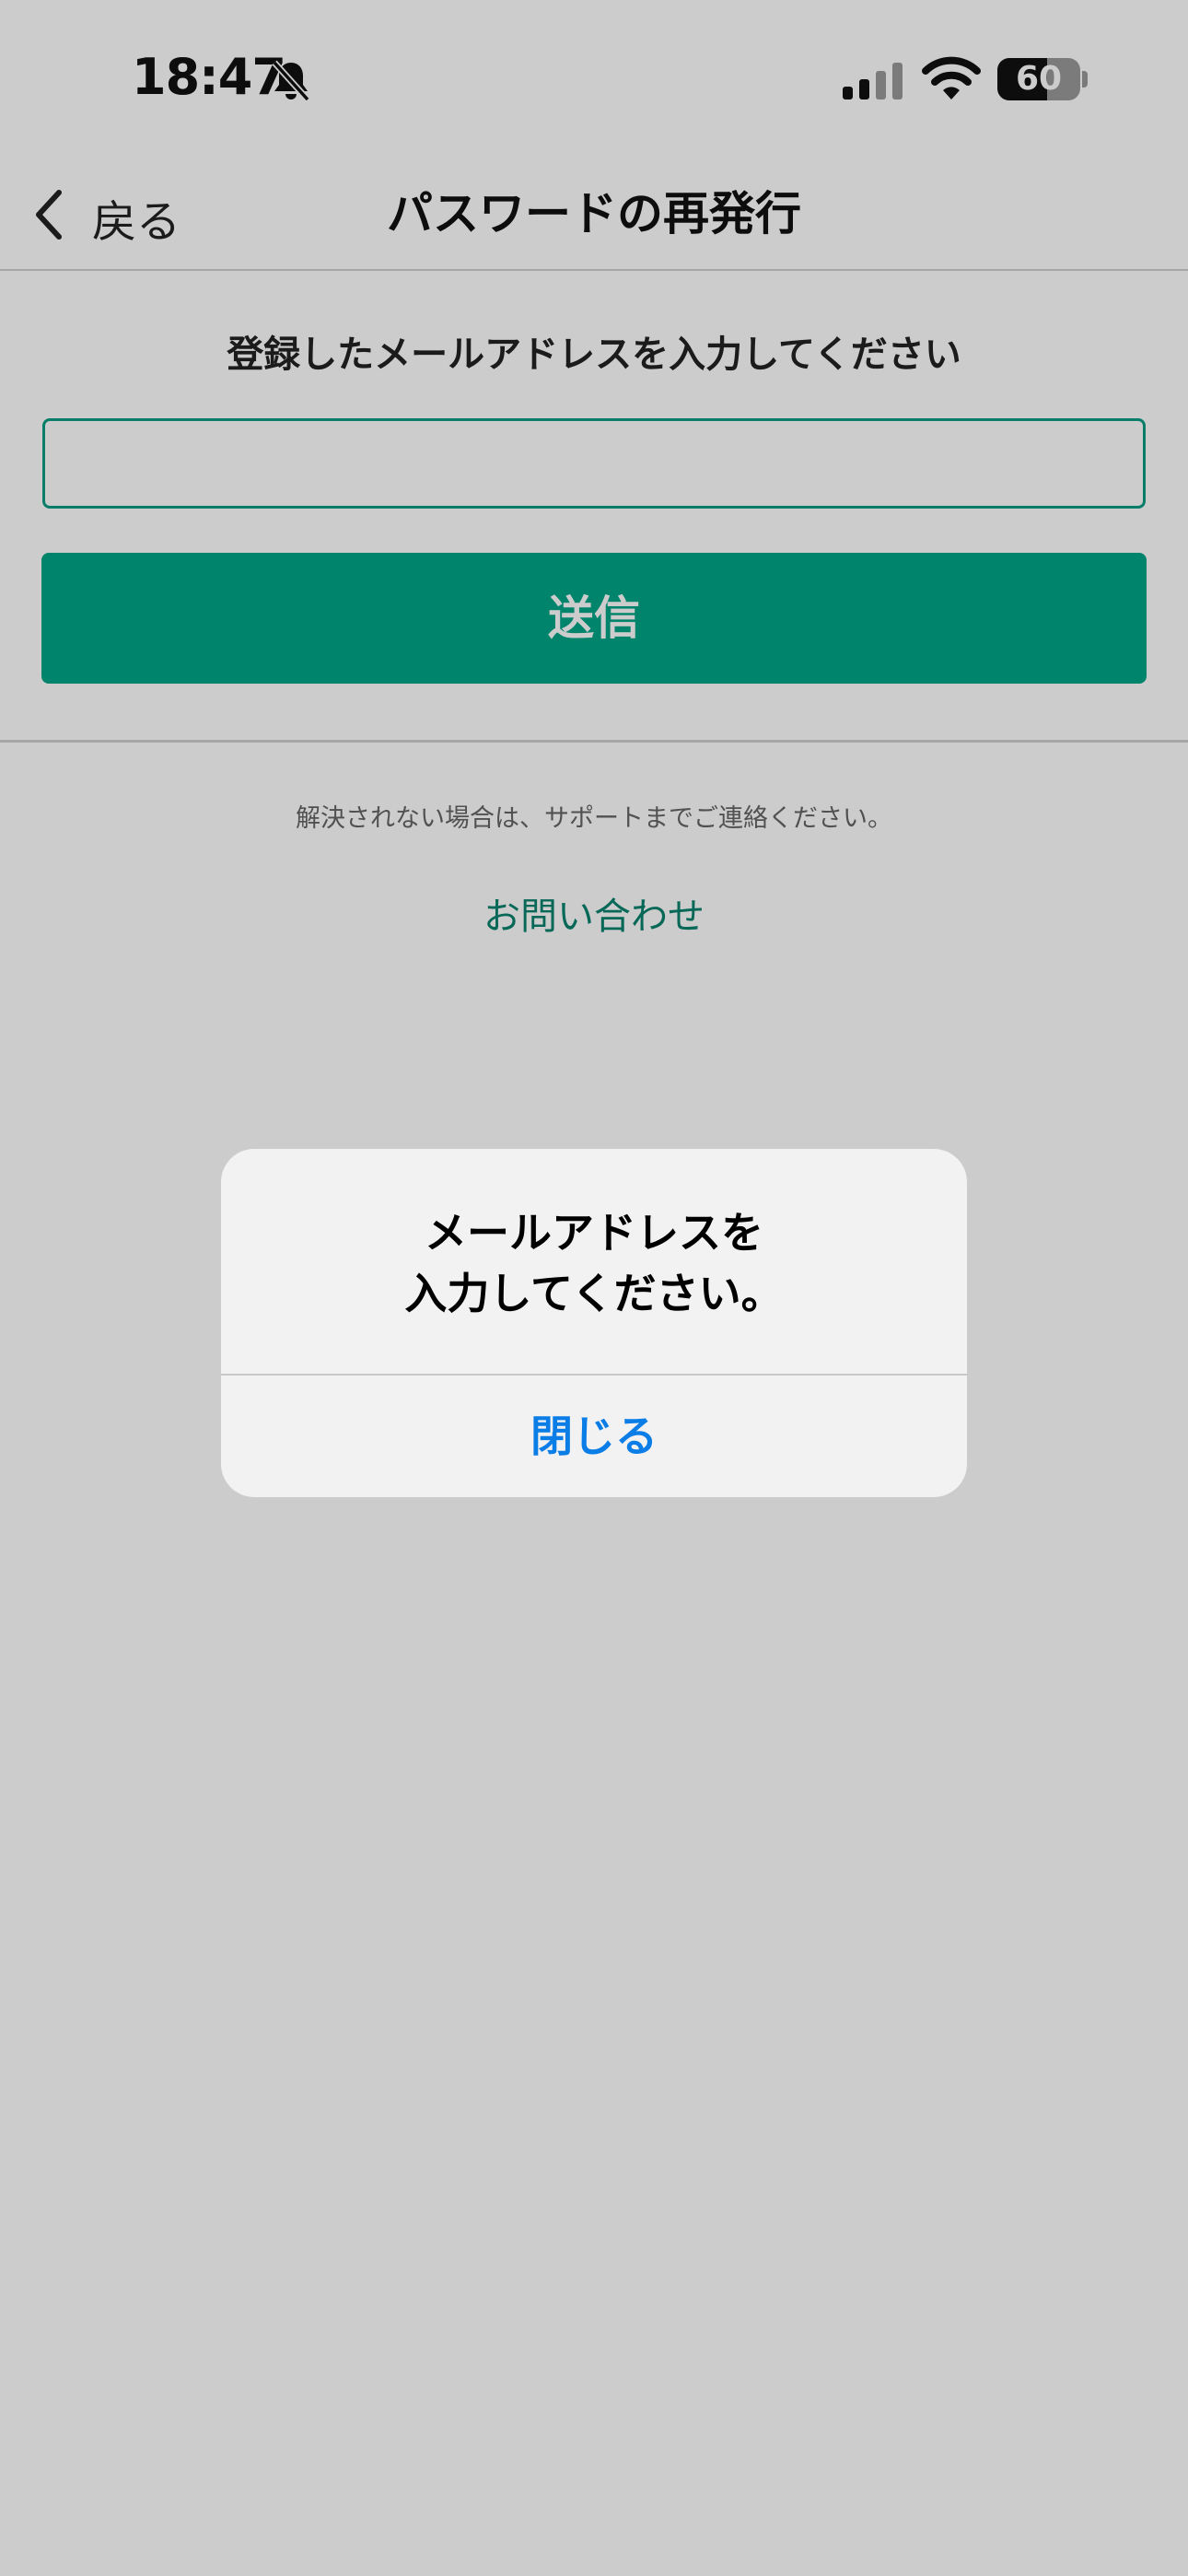 This screenshot has height=2576, width=1188. I want to click on alert-message-line1: メールアドレスを, so click(594, 1233).